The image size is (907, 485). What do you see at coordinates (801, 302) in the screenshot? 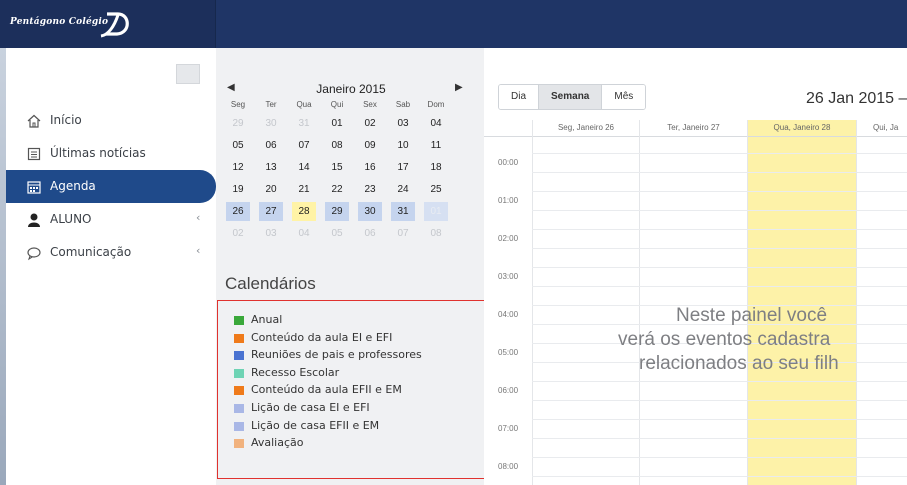
I see `today-column-highlight` at bounding box center [801, 302].